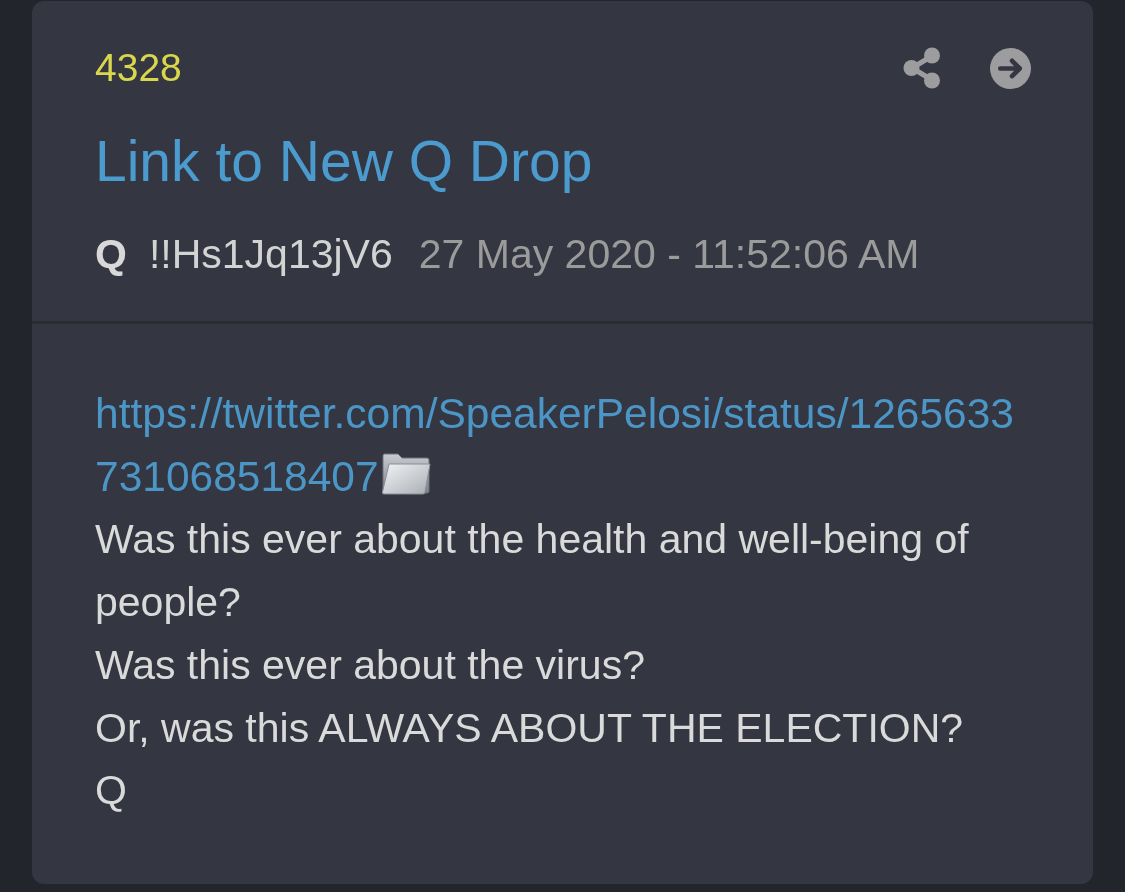 Image resolution: width=1125 pixels, height=892 pixels. I want to click on post-text-line: Or, was this ALWAYS ABOUT THE ELECTION?, so click(530, 728).